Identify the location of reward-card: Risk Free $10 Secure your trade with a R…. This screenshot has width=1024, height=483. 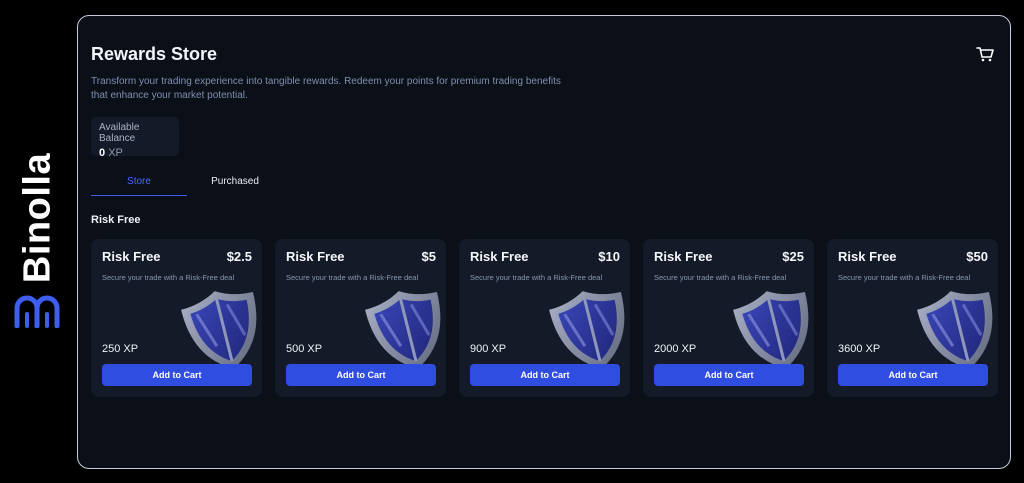
(544, 318).